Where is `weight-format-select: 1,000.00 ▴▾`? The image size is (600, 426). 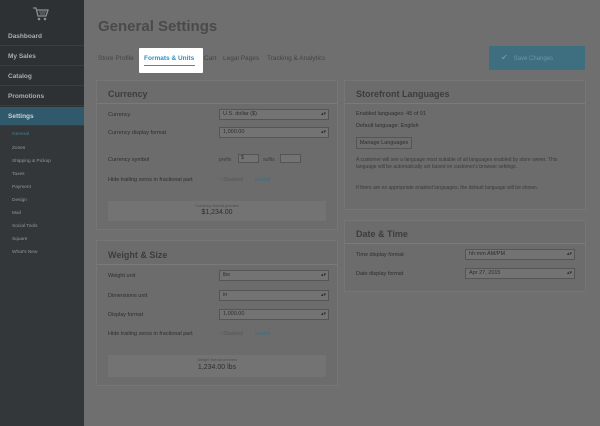
weight-format-select: 1,000.00 ▴▾ is located at coordinates (274, 314).